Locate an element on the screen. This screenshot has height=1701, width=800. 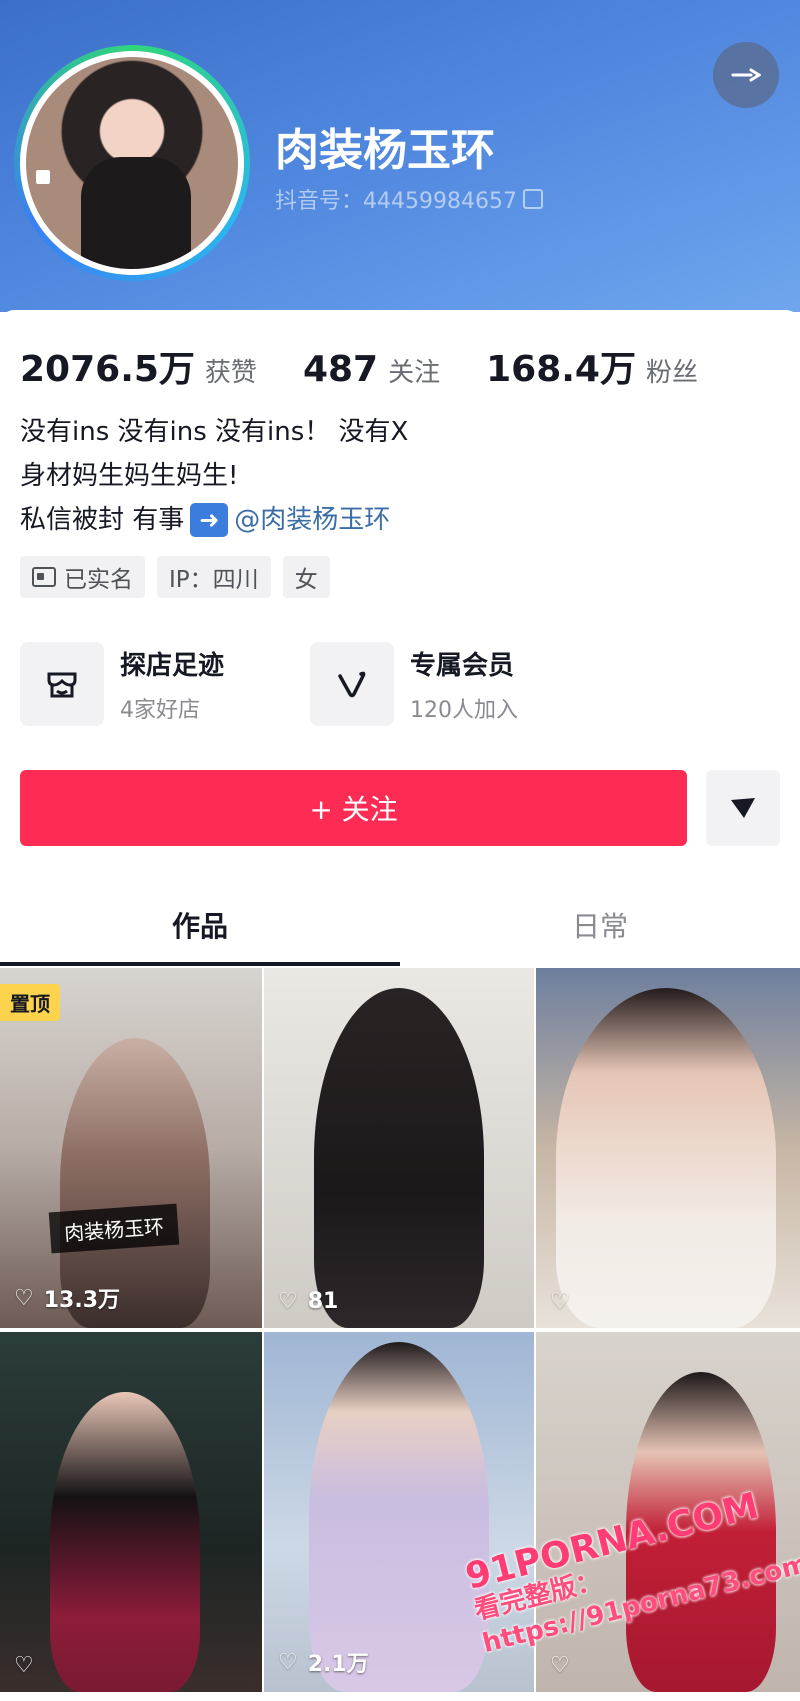
stats-bar: 2076.5万 获赞 487 关注 168.4万 粉丝 is located at coordinates (359, 366).